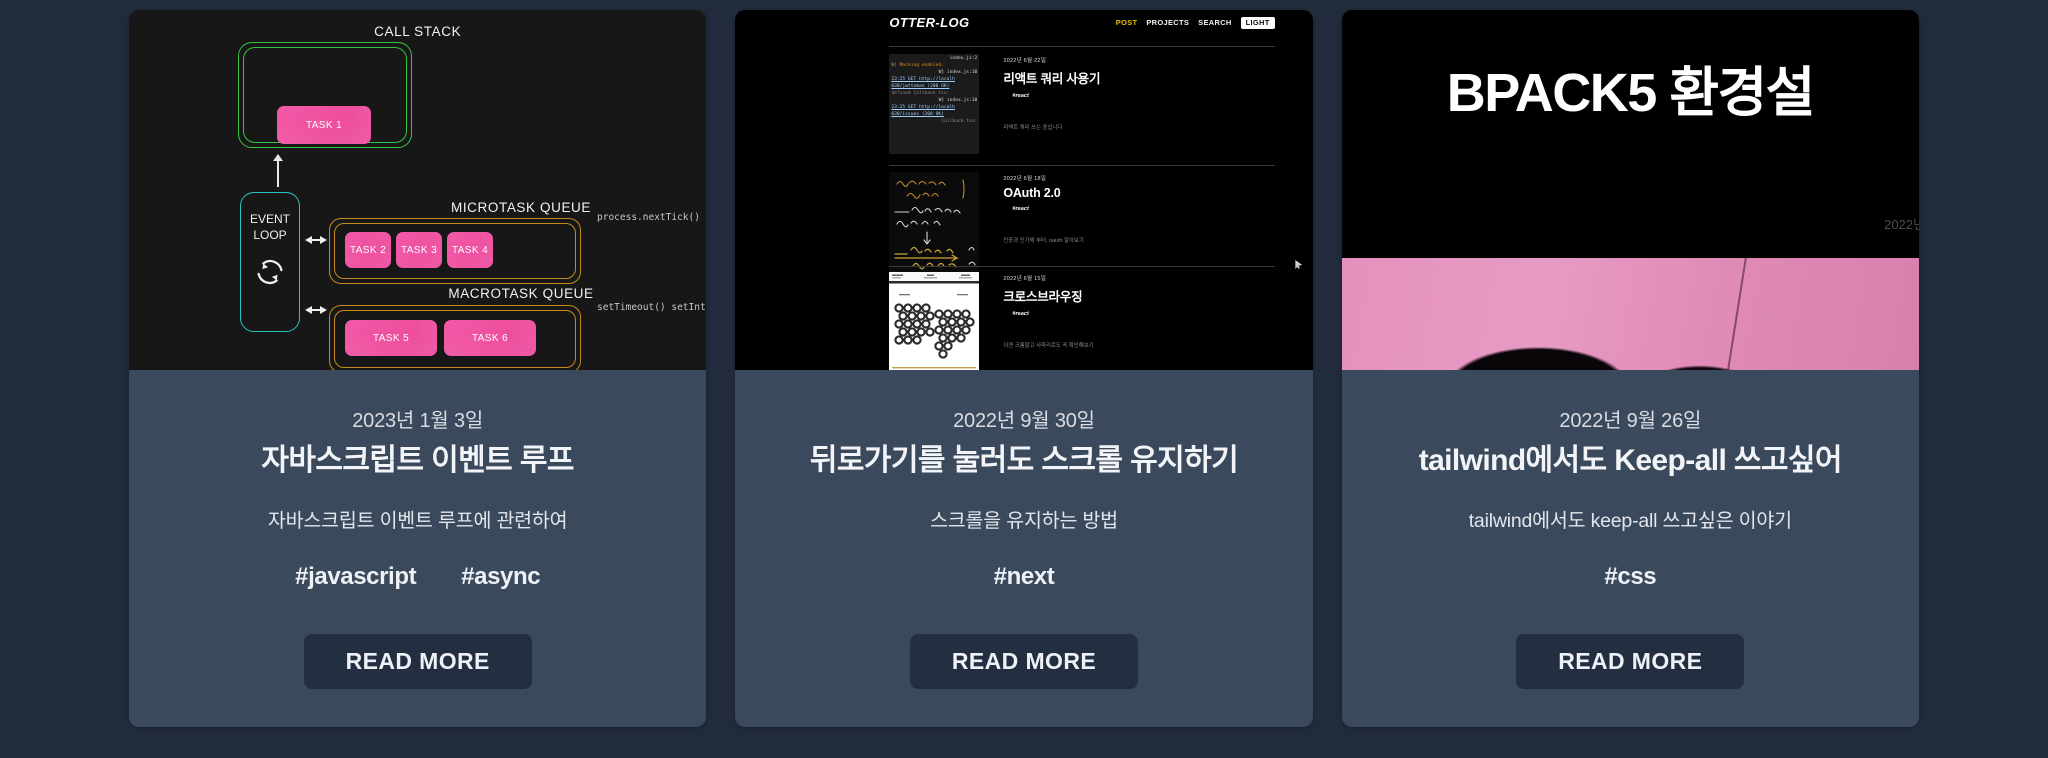  What do you see at coordinates (1630, 190) in the screenshot?
I see `post-thumbnail-slide-photo: BPACK5 환경설 2022년` at bounding box center [1630, 190].